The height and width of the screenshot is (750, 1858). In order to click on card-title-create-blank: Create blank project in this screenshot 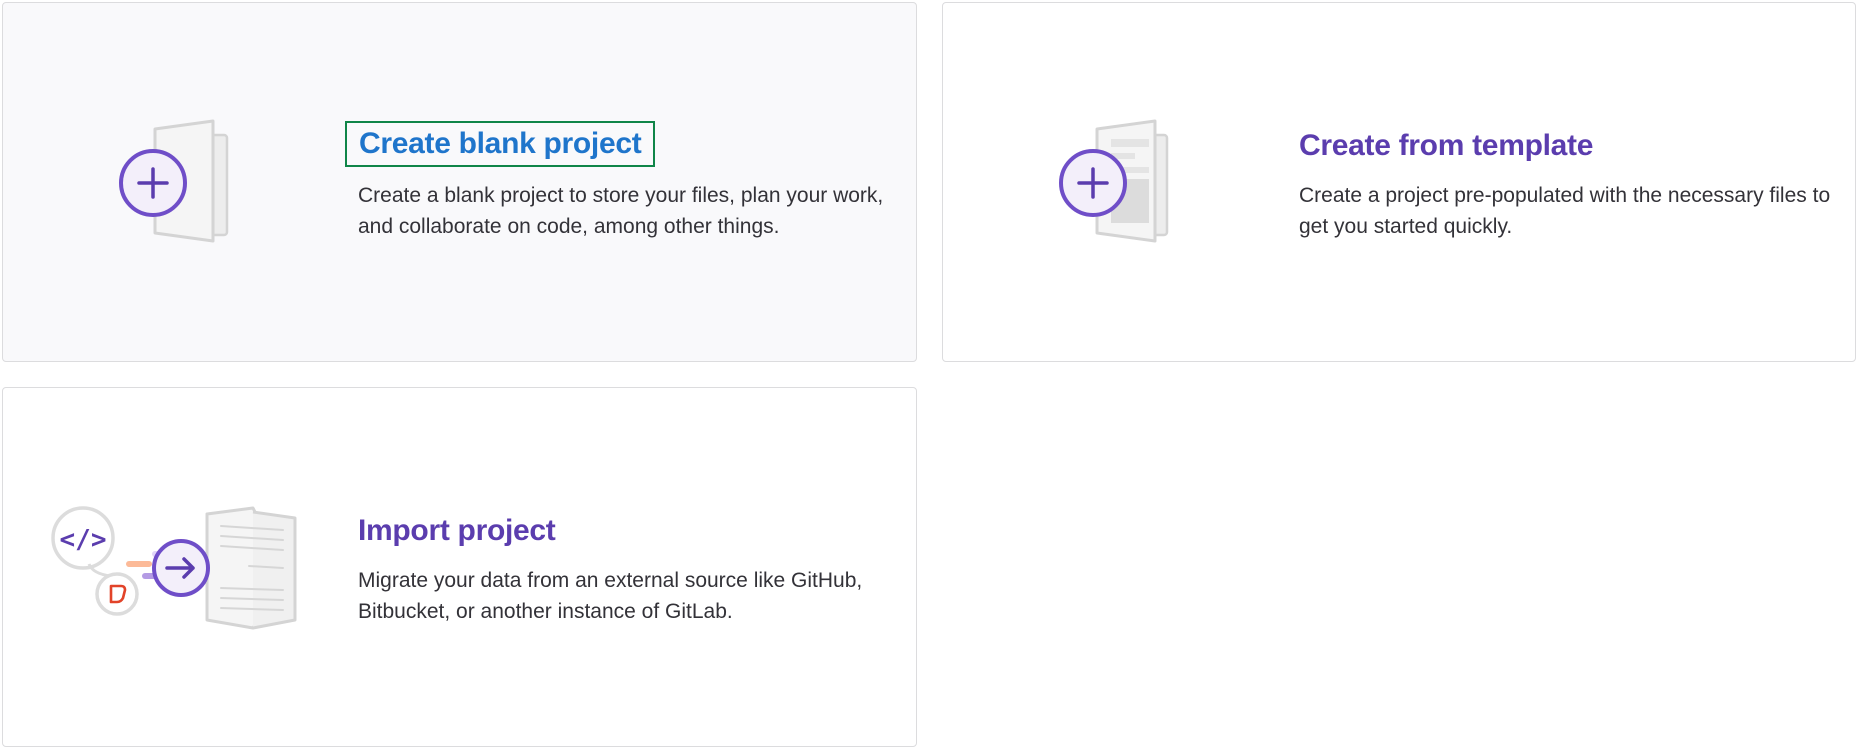, I will do `click(500, 144)`.